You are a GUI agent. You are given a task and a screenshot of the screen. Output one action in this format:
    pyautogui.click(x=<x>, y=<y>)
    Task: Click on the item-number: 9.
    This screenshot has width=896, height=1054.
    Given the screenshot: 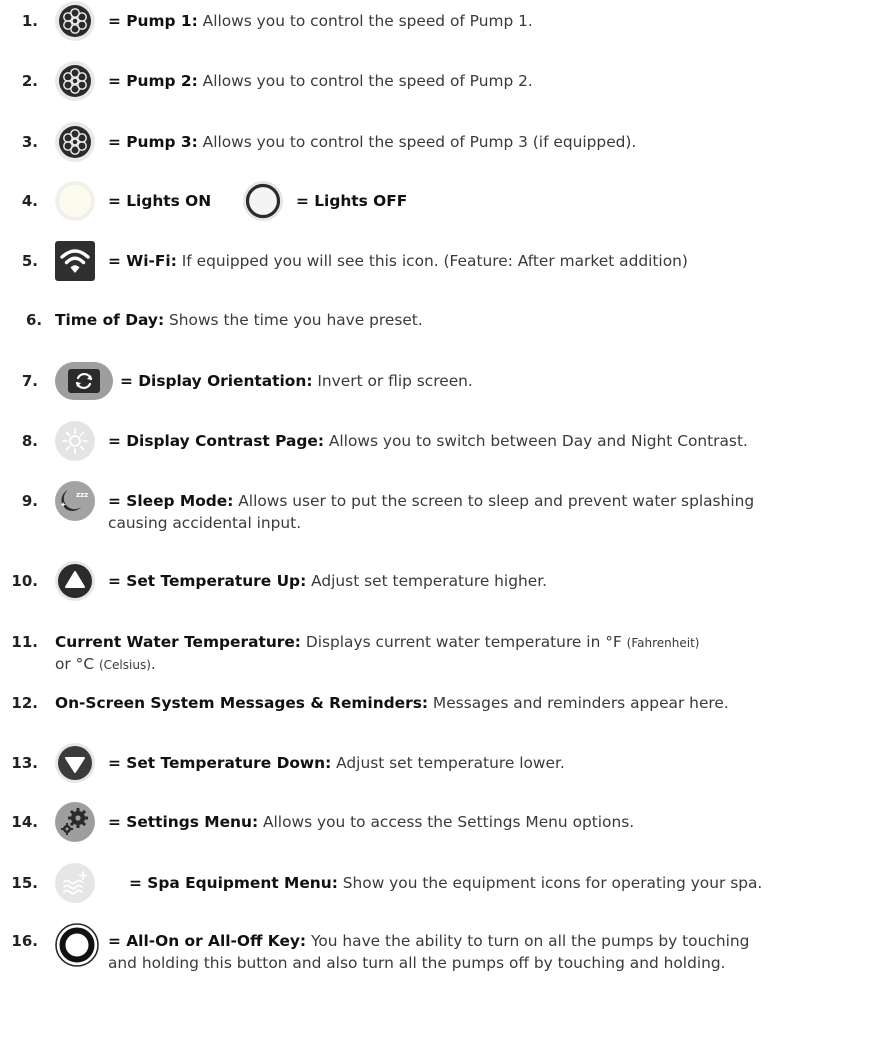 What is the action you would take?
    pyautogui.click(x=29, y=501)
    